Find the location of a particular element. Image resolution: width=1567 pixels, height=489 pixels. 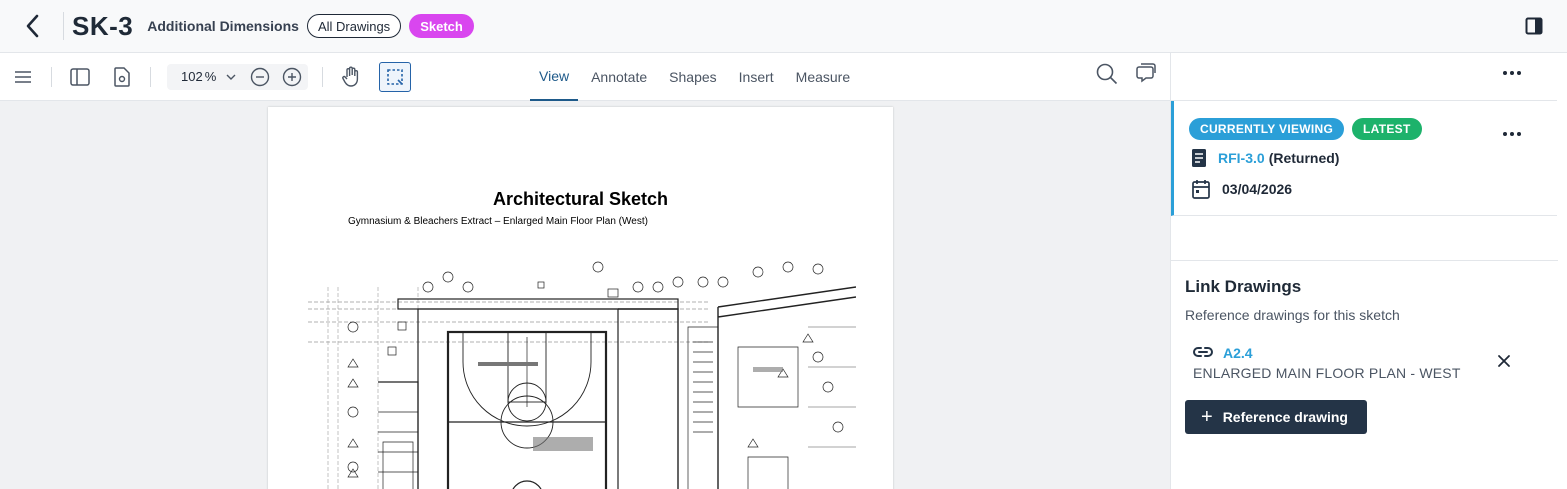

link-drawings-title: Link Drawings is located at coordinates (1243, 286).